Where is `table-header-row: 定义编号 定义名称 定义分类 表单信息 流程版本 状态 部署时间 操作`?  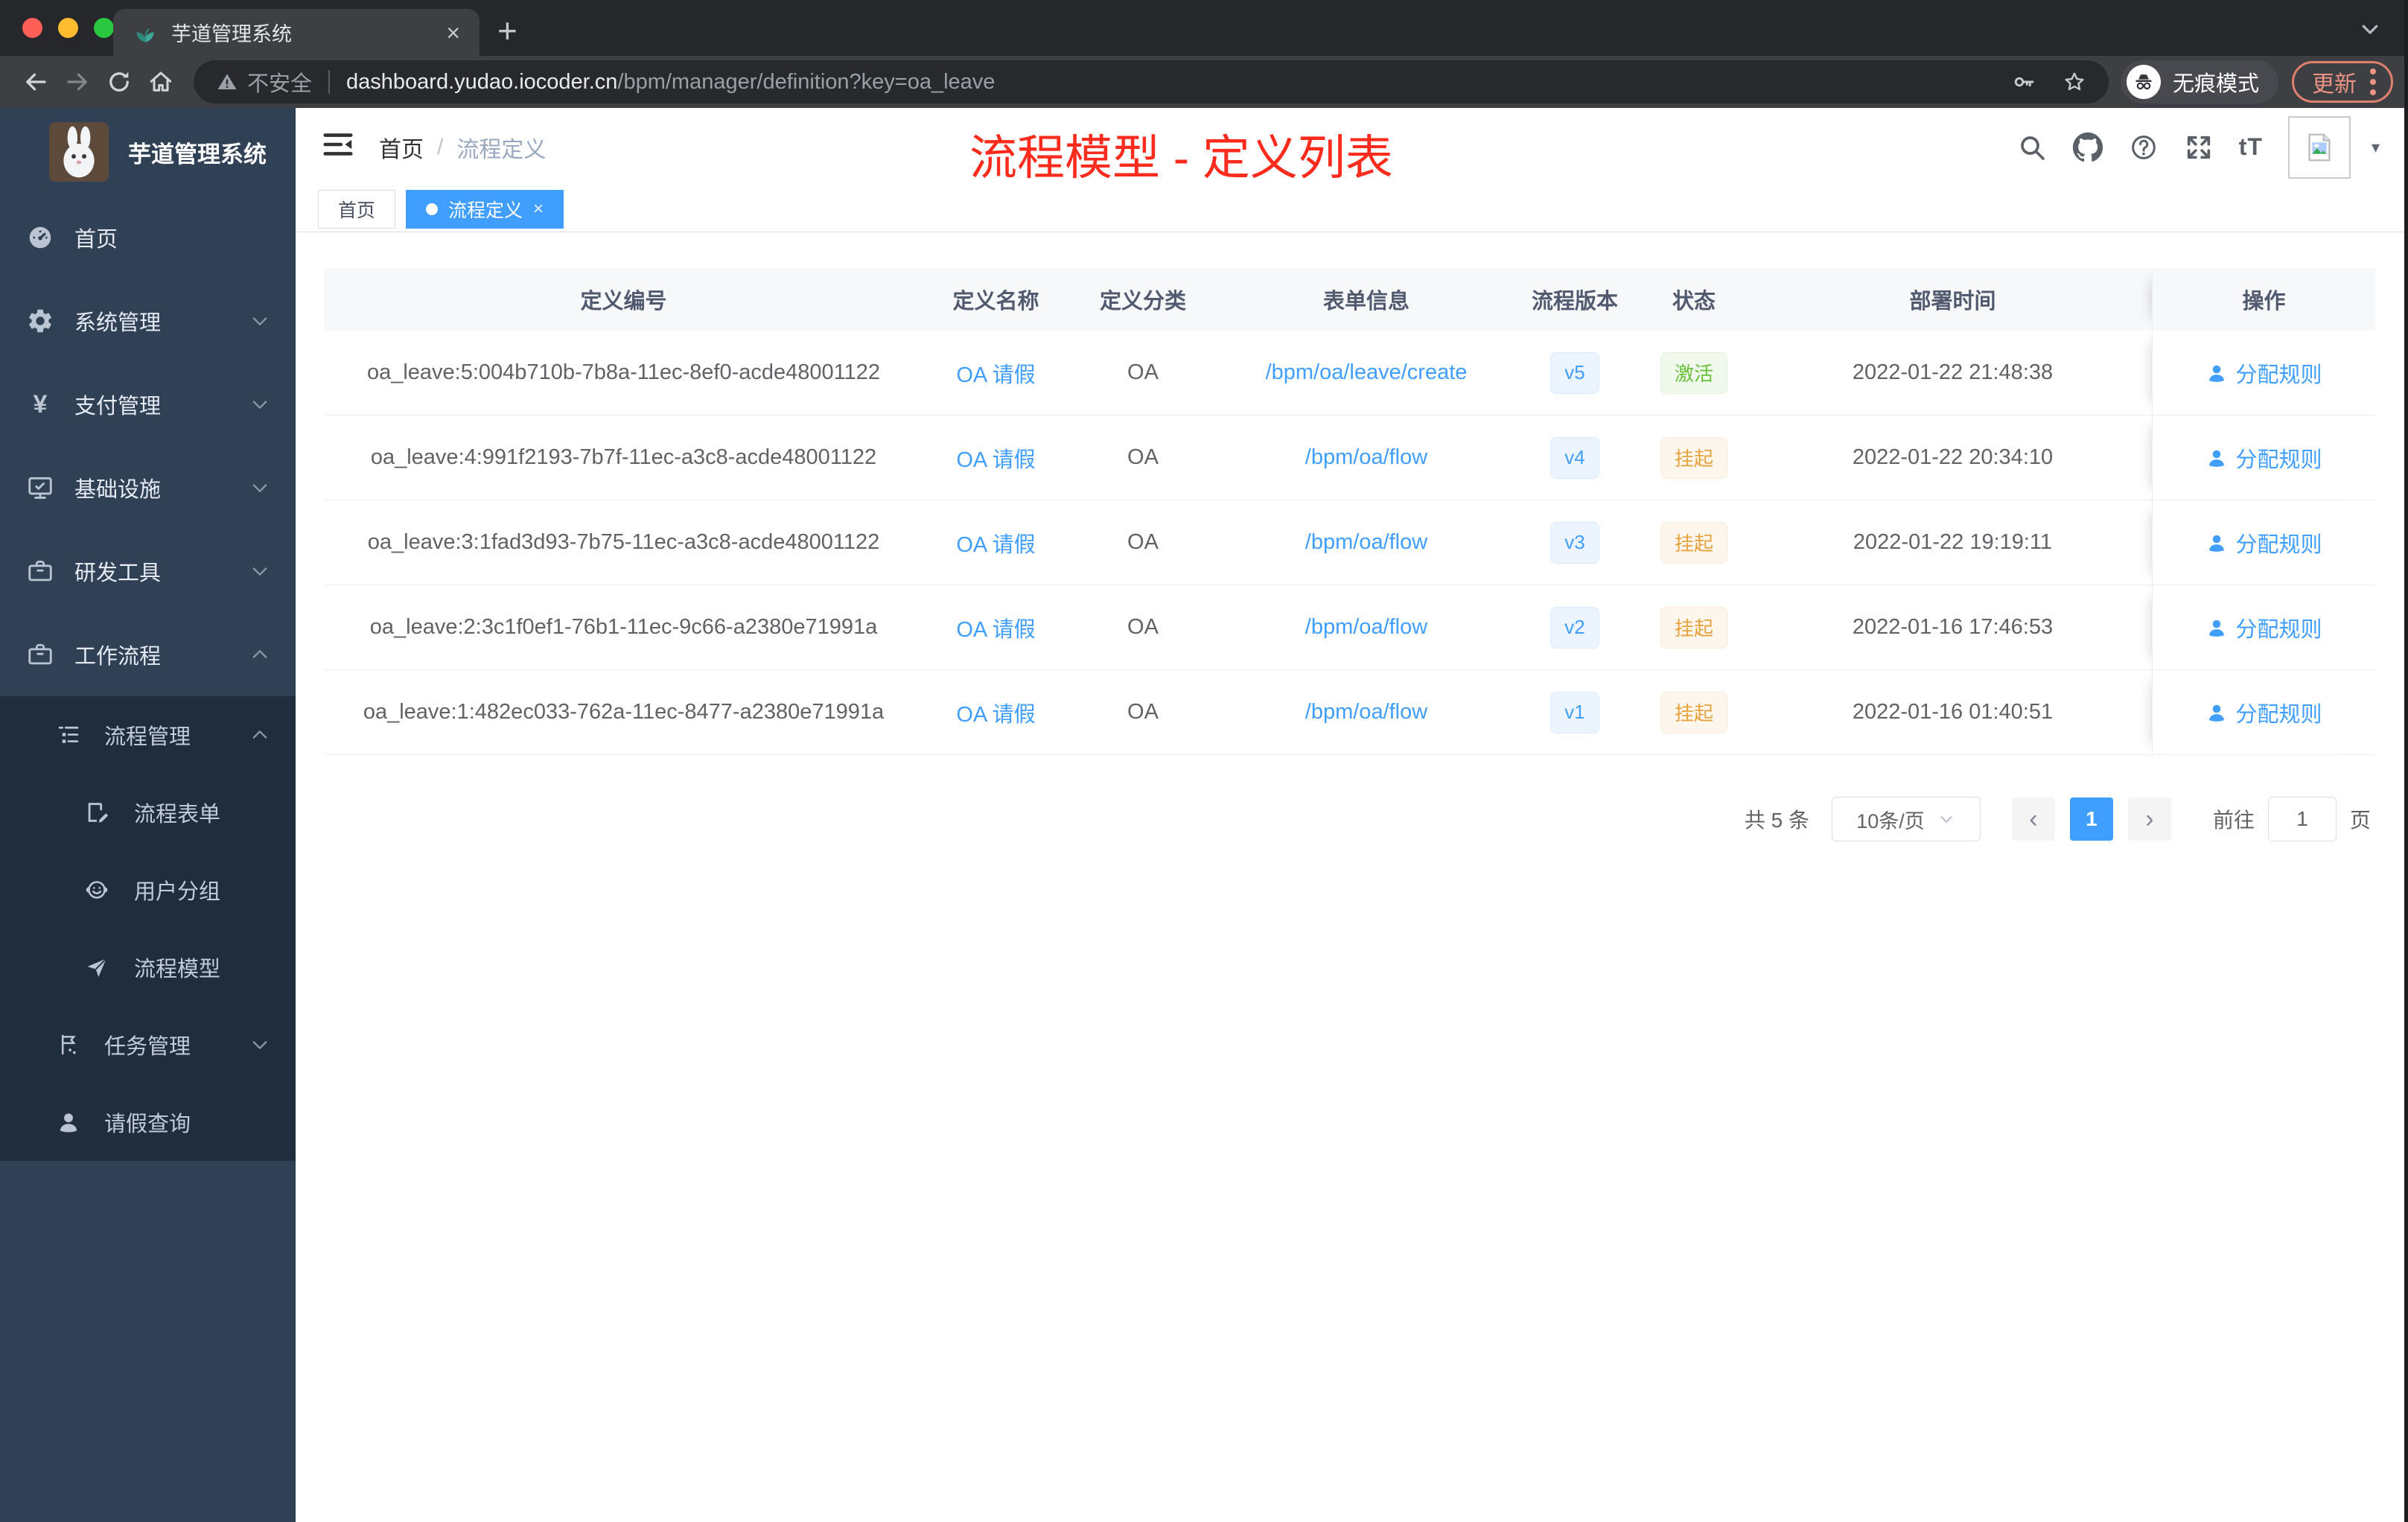
table-header-row: 定义编号 定义名称 定义分类 表单信息 流程版本 状态 部署时间 操作 is located at coordinates (1349, 299).